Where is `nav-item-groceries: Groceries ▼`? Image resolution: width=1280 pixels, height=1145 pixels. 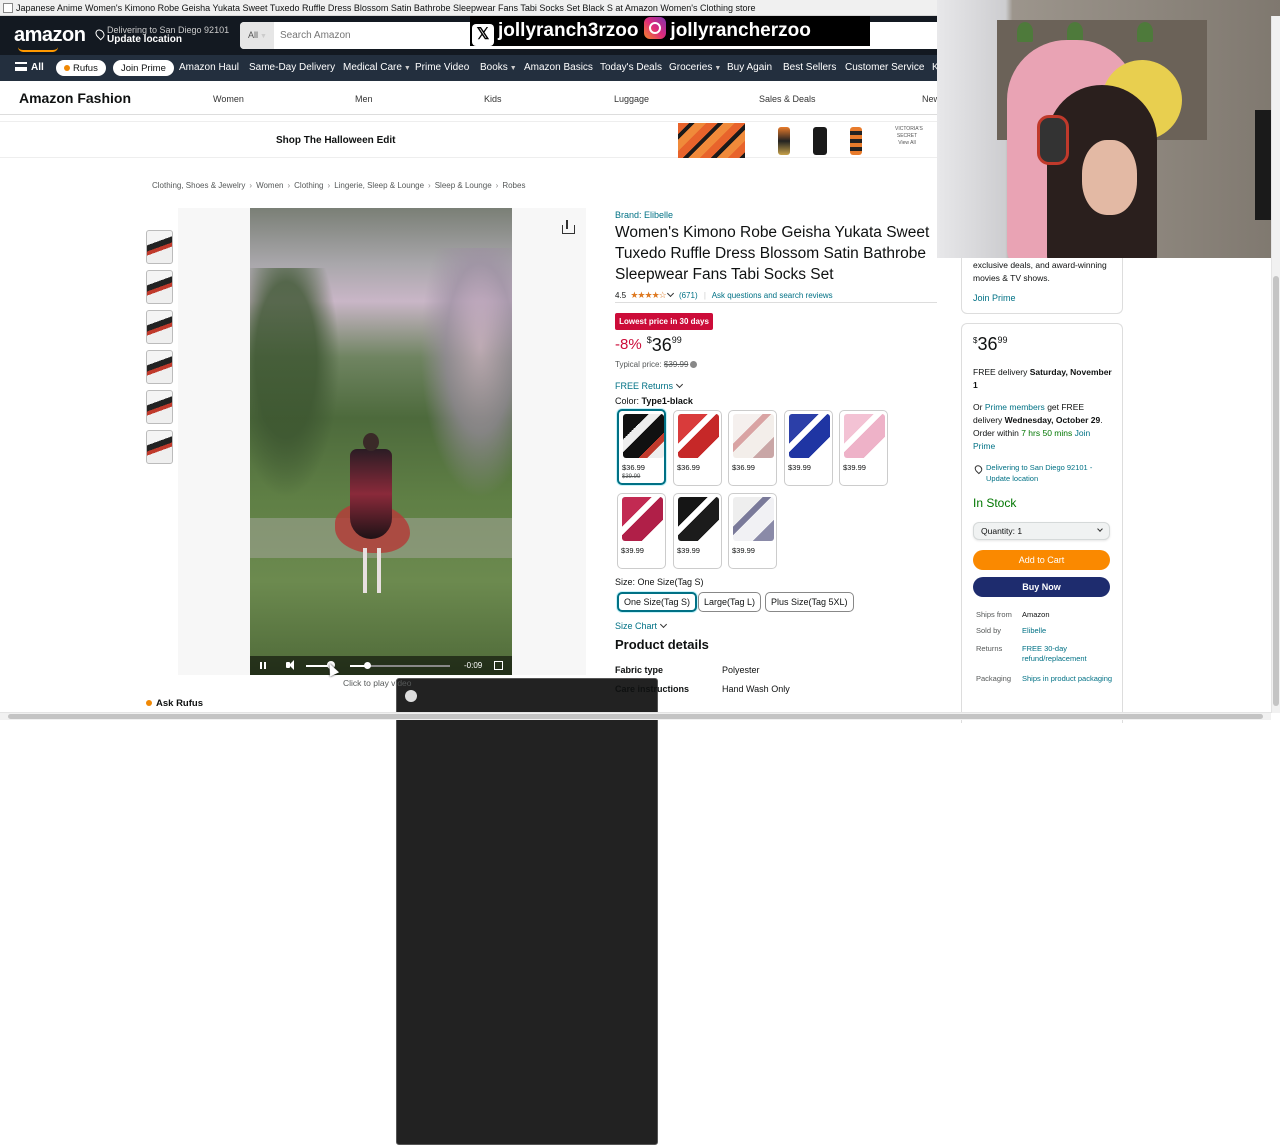
nav-item-groceries: Groceries ▼ is located at coordinates (695, 68).